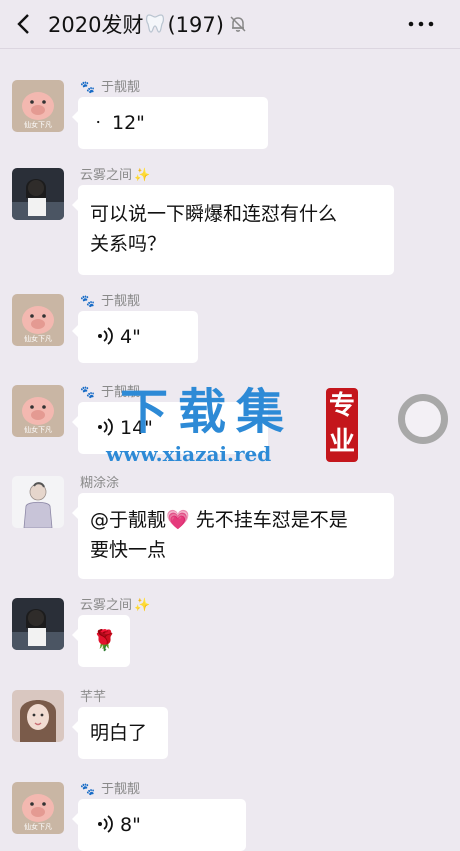 The width and height of the screenshot is (460, 851). I want to click on voice-bubble: 8", so click(159, 825).